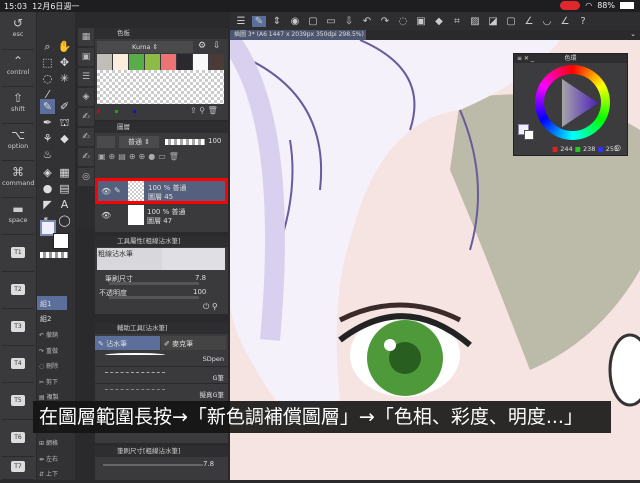 The height and width of the screenshot is (483, 640). Describe the element at coordinates (64, 220) in the screenshot. I see `balloon-icon: ◯` at that location.